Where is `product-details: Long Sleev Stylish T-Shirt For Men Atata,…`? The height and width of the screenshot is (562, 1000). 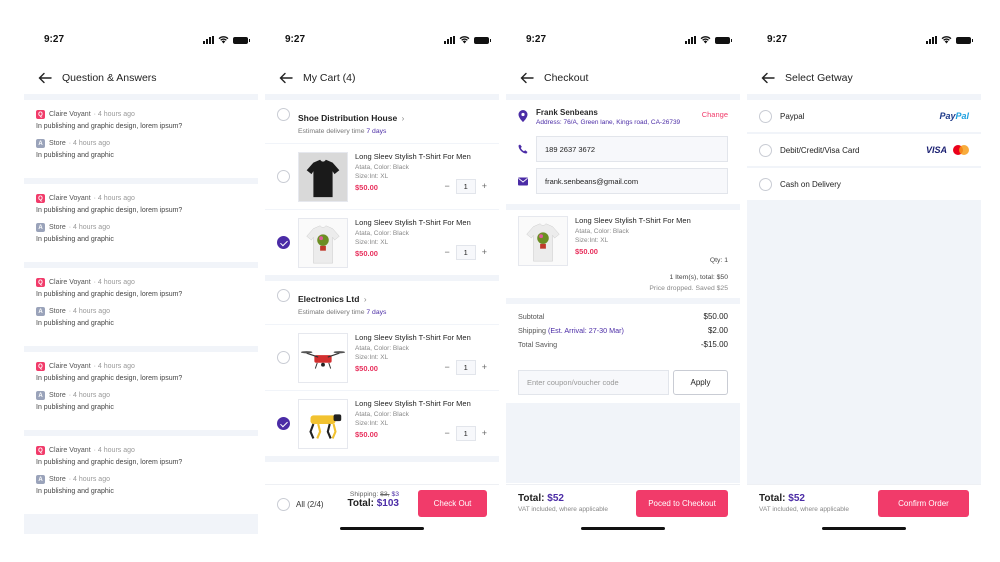 product-details: Long Sleev Stylish T-Shirt For Men Atata,… is located at coordinates (421, 358).